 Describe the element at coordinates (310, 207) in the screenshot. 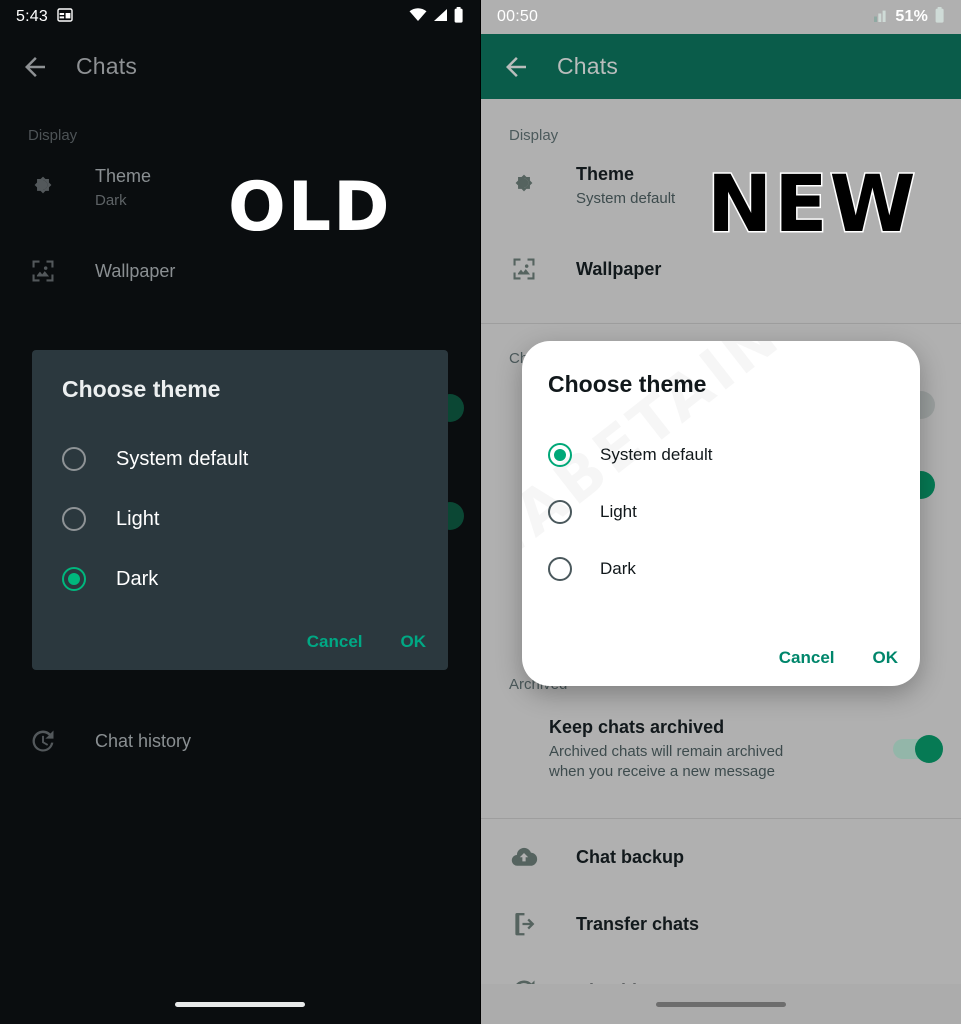

I see `old-badge: OLD` at that location.